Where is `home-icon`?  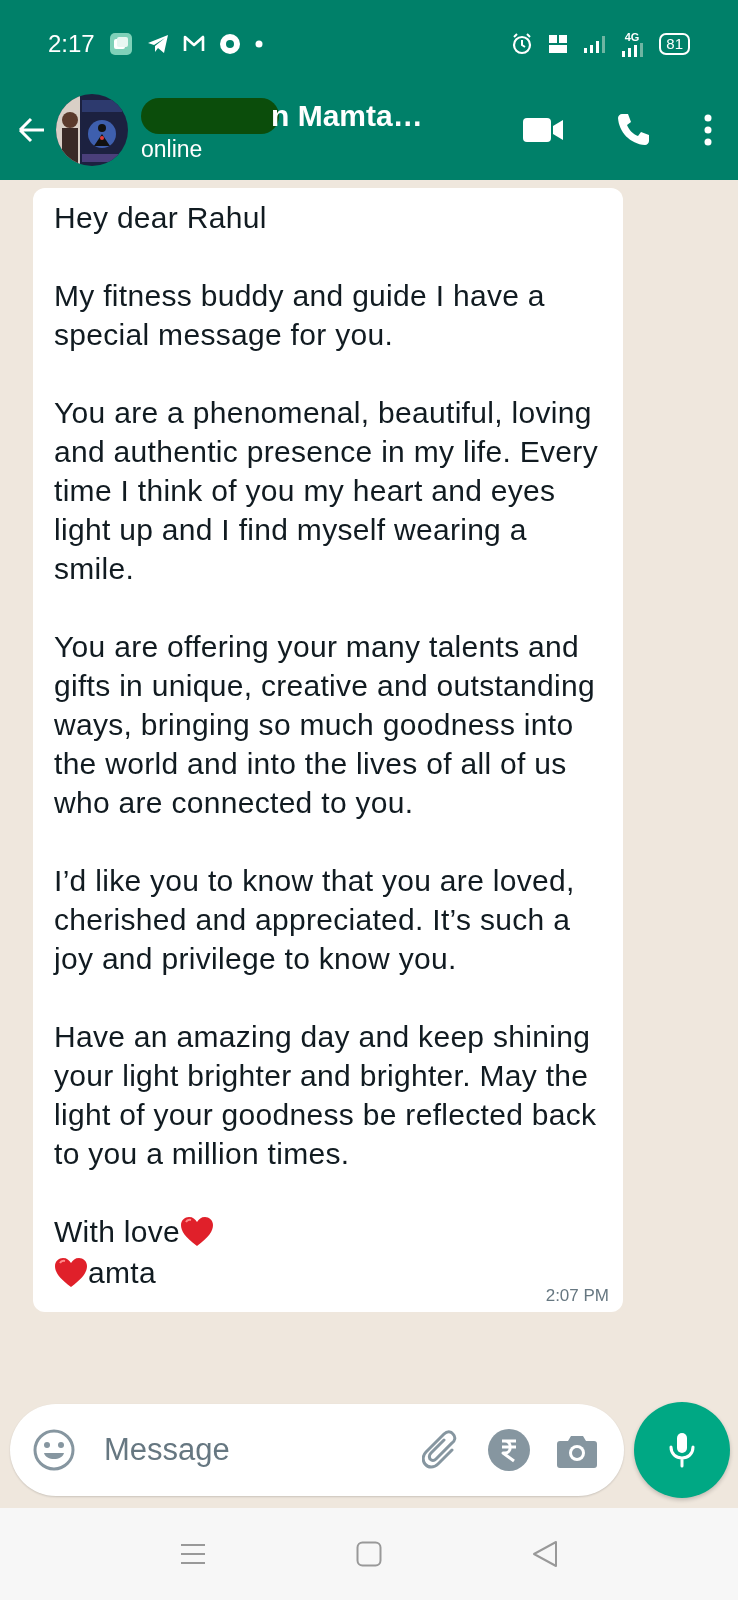
home-icon is located at coordinates (369, 1554).